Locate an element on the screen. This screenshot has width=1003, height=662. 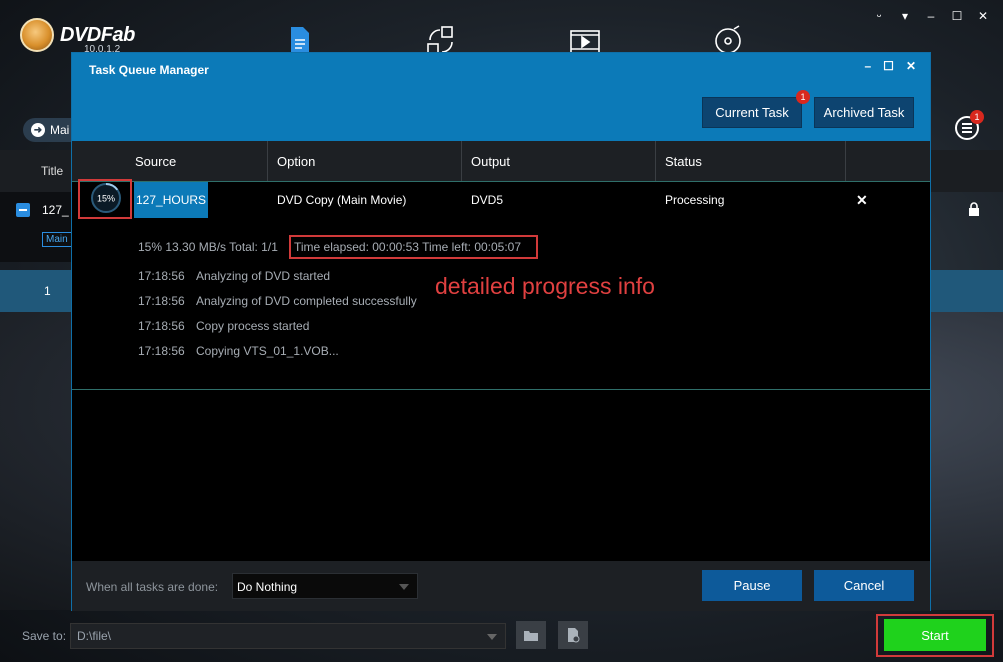
iso-folder-button is located at coordinates (573, 635).